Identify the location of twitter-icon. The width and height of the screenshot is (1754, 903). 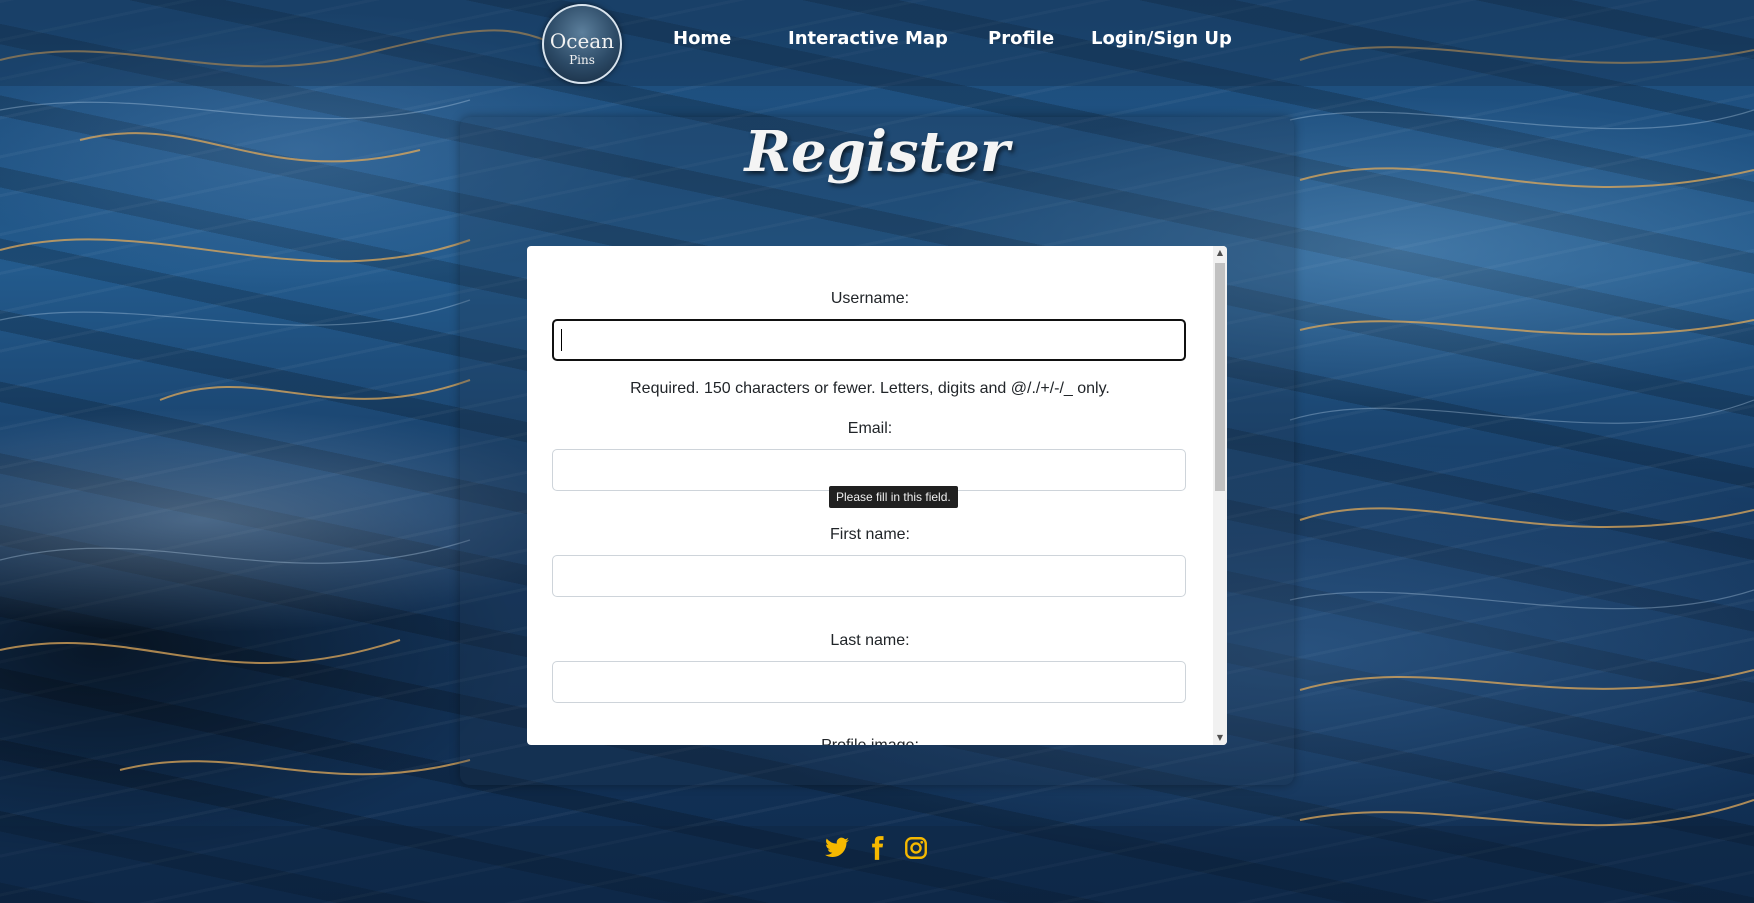
(837, 848).